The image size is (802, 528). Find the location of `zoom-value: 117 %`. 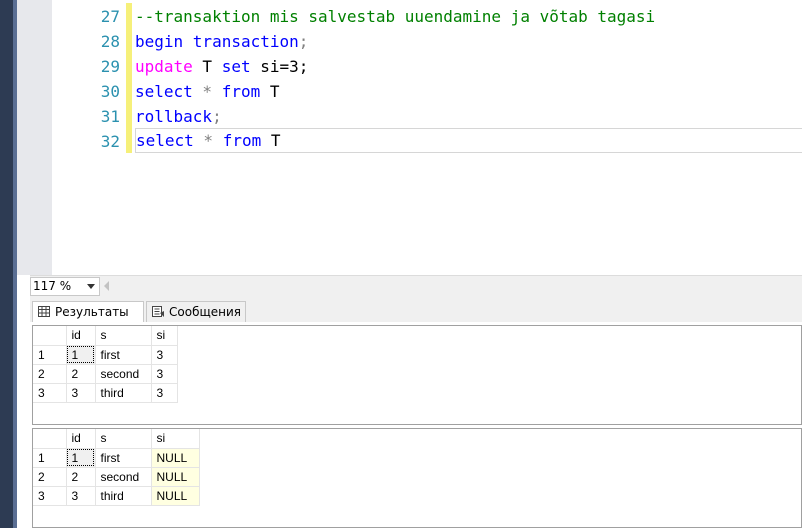

zoom-value: 117 % is located at coordinates (52, 286).